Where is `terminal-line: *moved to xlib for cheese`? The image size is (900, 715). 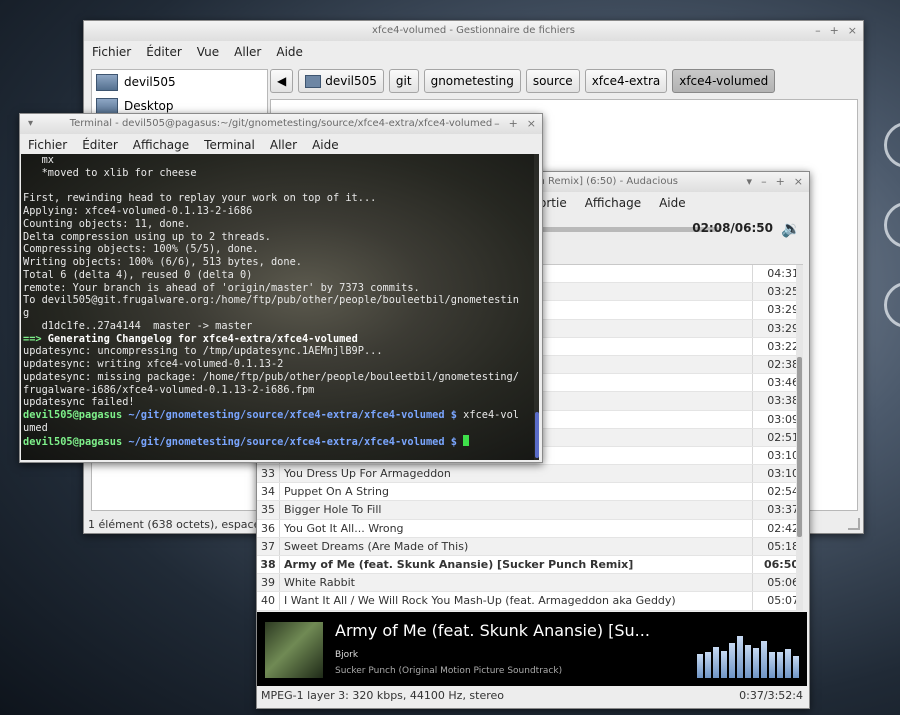
terminal-line: *moved to xlib for cheese is located at coordinates (110, 172).